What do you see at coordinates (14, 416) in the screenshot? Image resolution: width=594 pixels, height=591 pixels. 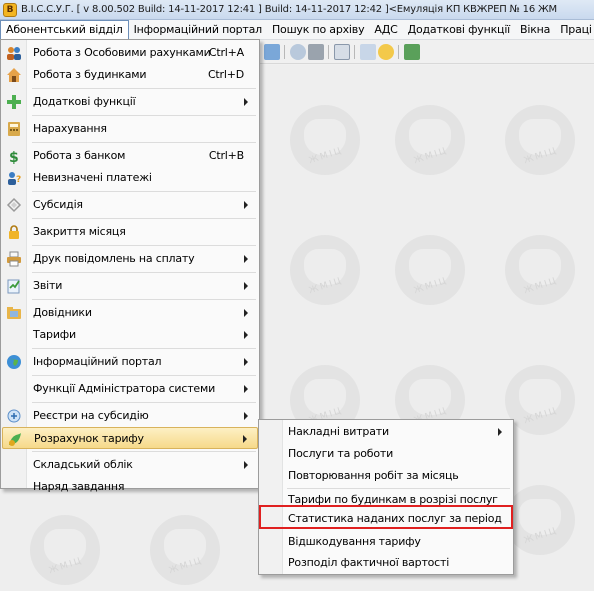 I see `registry-icon` at bounding box center [14, 416].